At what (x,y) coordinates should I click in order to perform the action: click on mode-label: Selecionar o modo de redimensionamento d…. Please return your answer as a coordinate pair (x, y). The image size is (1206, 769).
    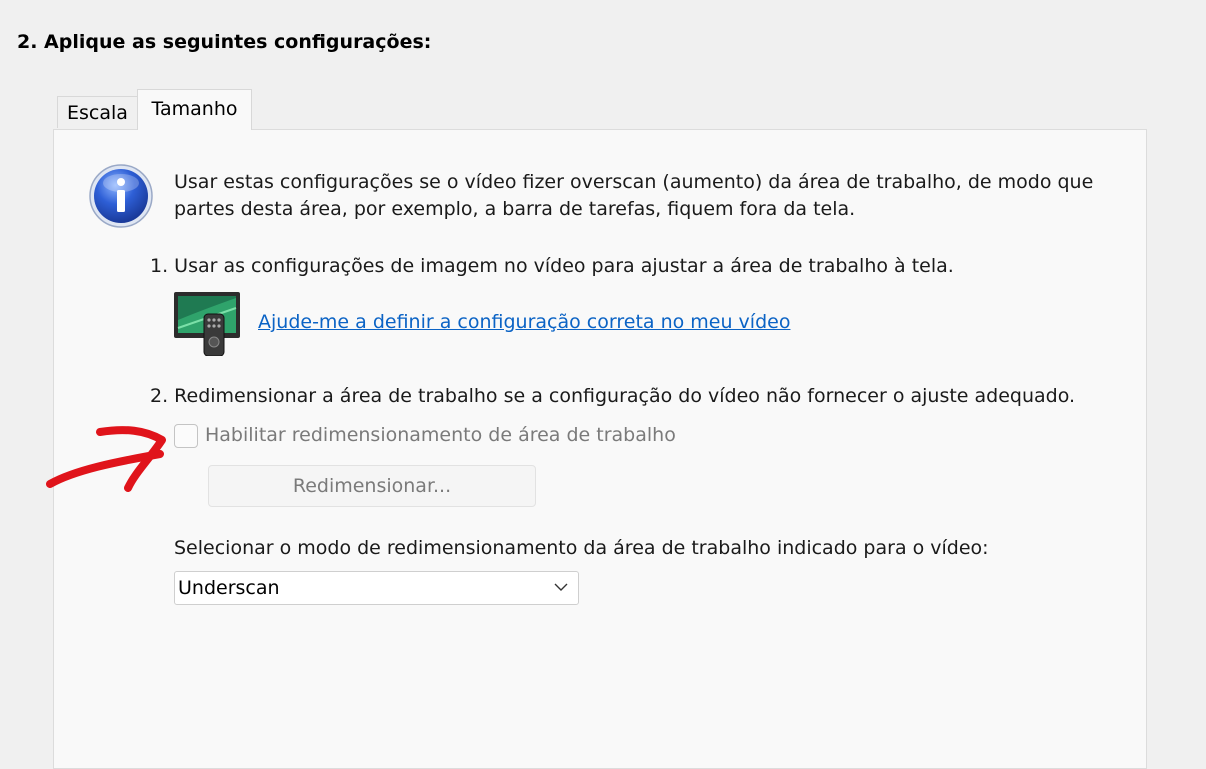
    Looking at the image, I should click on (581, 548).